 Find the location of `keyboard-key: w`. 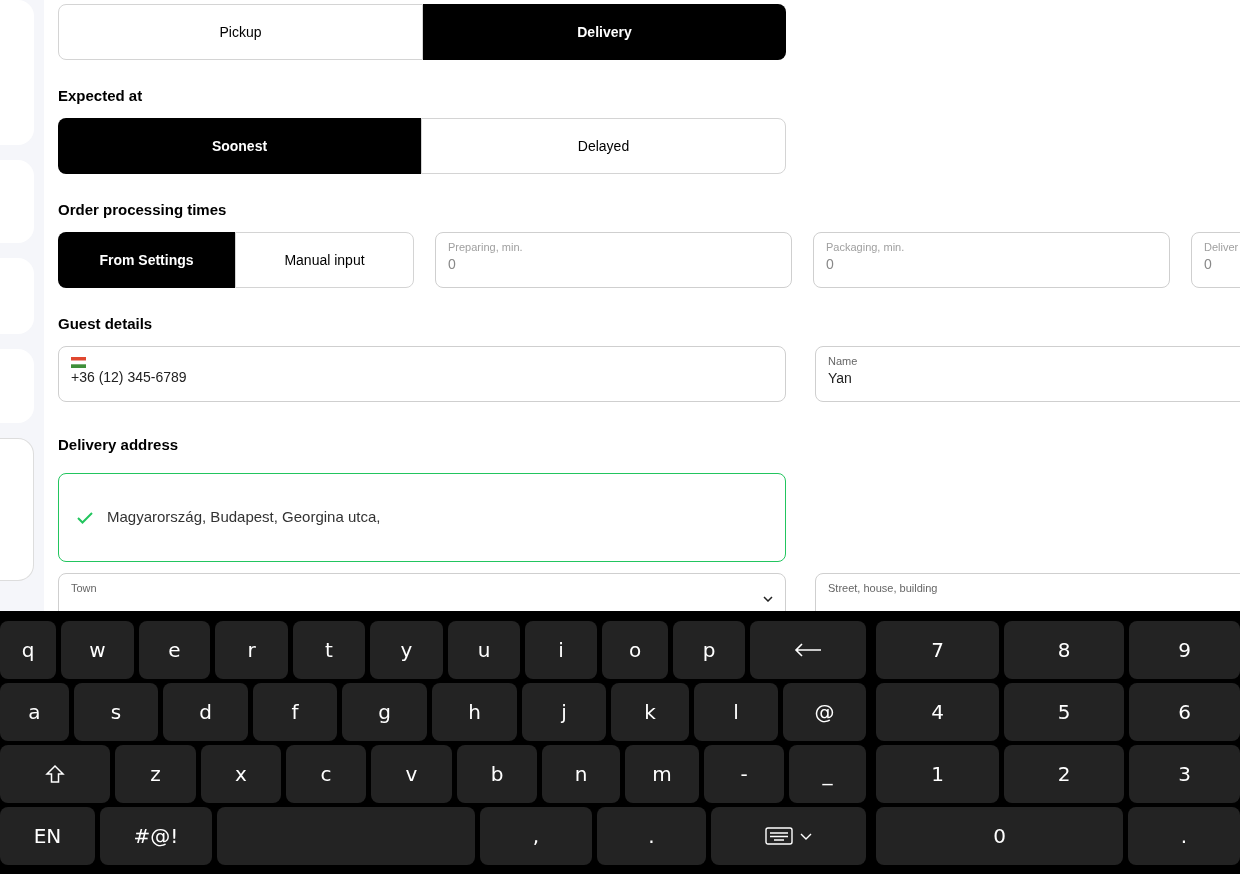

keyboard-key: w is located at coordinates (97, 650).